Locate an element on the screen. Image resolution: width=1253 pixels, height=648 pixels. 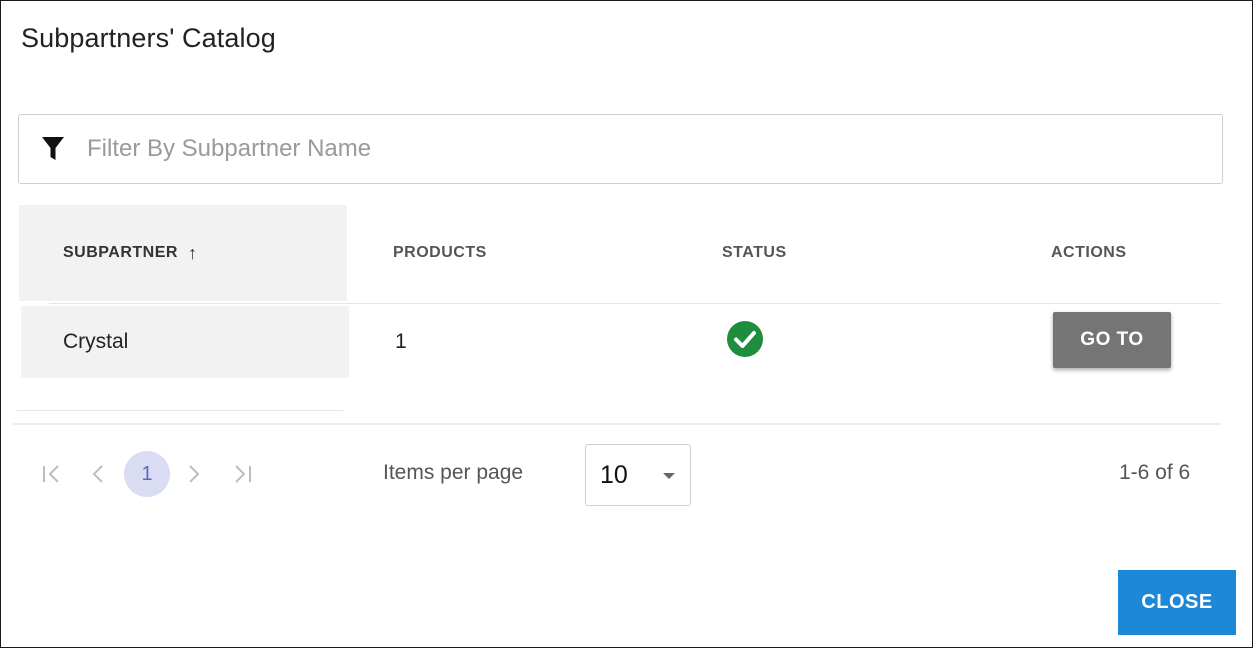
previous-page-icon is located at coordinates (98, 474).